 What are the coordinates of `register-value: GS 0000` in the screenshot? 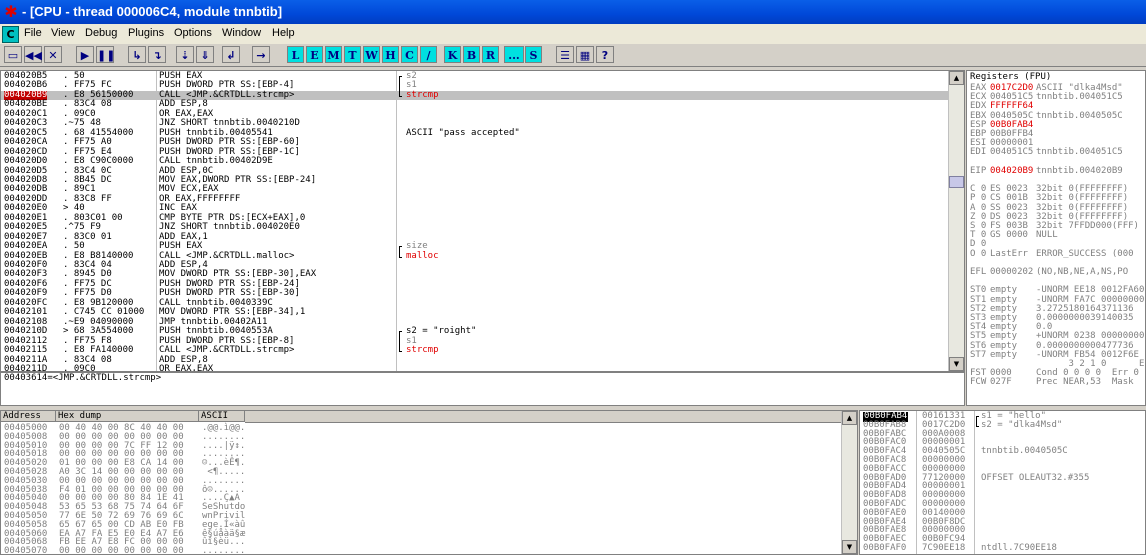 It's located at (1009, 235).